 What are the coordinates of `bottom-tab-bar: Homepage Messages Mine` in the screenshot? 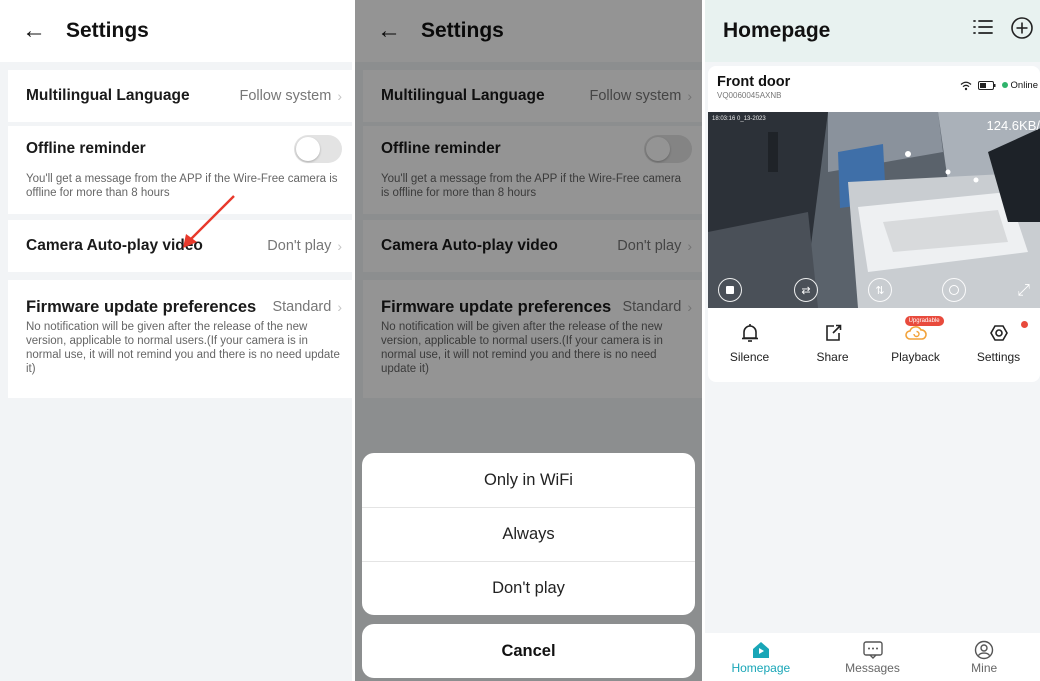 It's located at (872, 657).